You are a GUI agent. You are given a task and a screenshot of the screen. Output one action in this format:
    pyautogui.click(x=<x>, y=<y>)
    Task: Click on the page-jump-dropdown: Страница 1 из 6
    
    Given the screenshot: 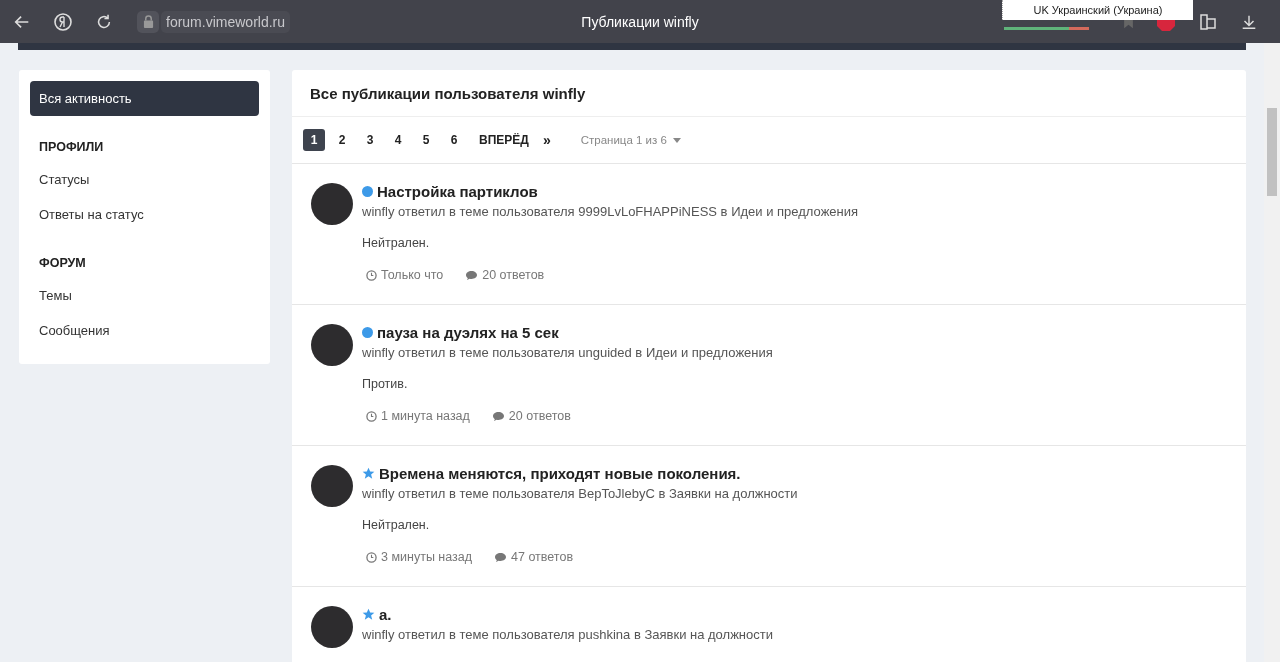 What is the action you would take?
    pyautogui.click(x=623, y=140)
    